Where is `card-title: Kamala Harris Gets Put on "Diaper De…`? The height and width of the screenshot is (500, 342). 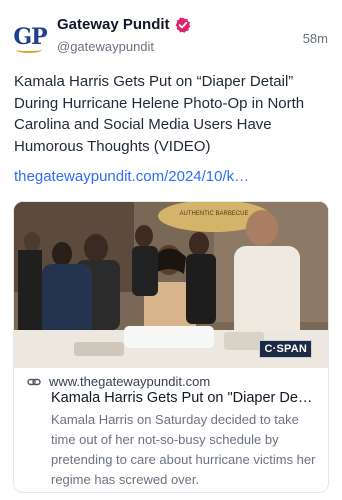 card-title: Kamala Harris Gets Put on "Diaper De… is located at coordinates (186, 398).